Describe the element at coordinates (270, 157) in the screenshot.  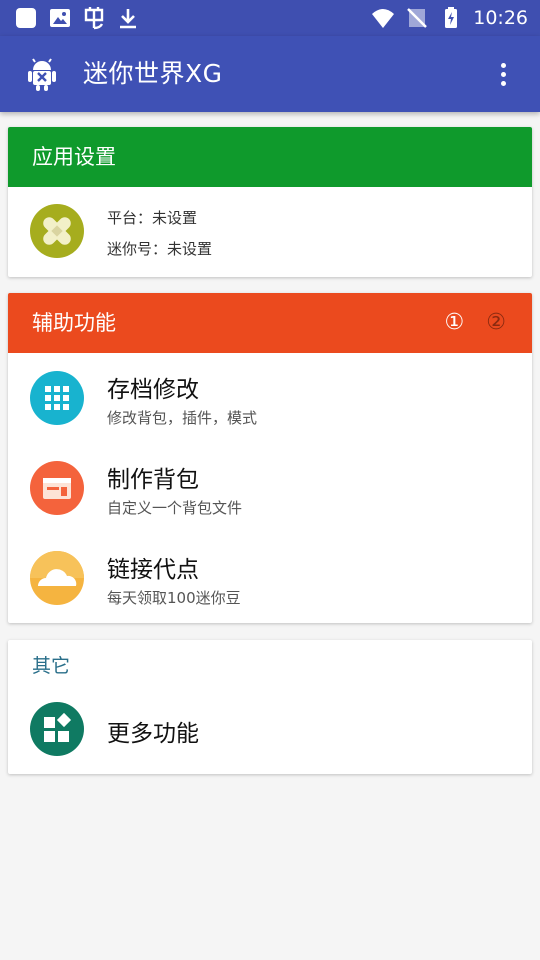
I see `settings-card-header: 应用设置` at that location.